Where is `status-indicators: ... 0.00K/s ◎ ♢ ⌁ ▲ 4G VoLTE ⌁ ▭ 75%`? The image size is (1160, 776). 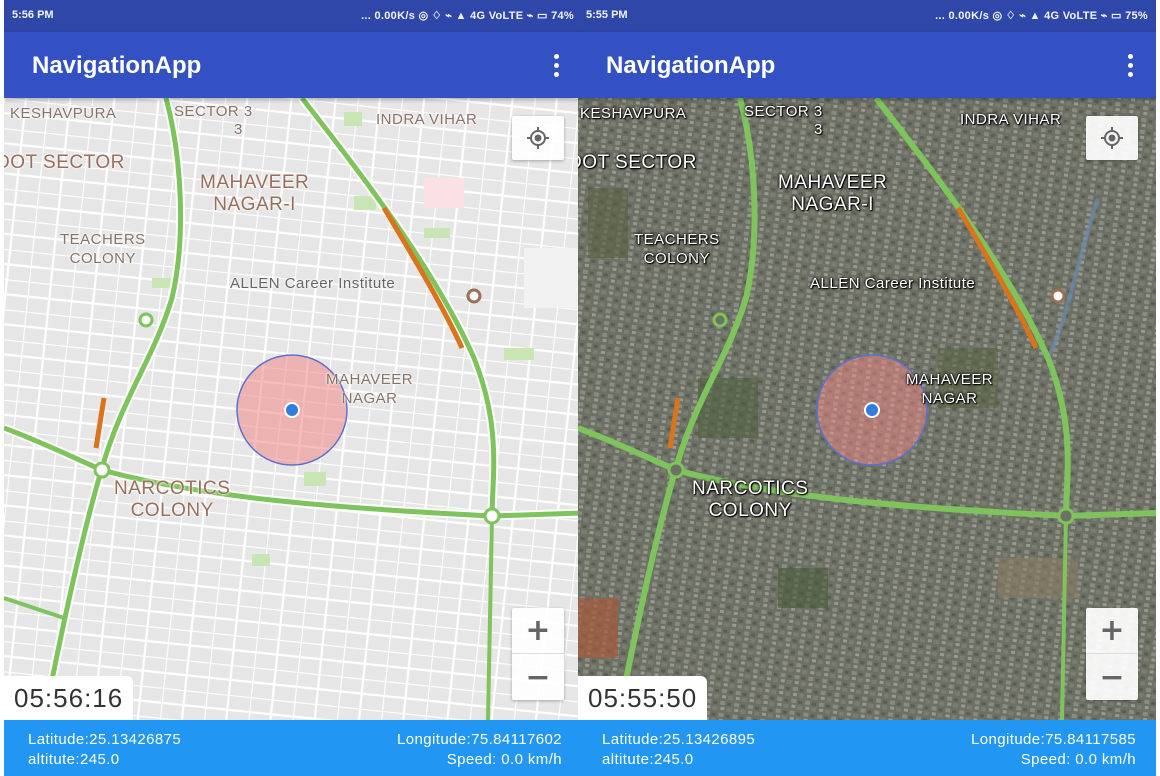 status-indicators: ... 0.00K/s ◎ ♢ ⌁ ▲ 4G VoLTE ⌁ ▭ 75% is located at coordinates (1041, 16).